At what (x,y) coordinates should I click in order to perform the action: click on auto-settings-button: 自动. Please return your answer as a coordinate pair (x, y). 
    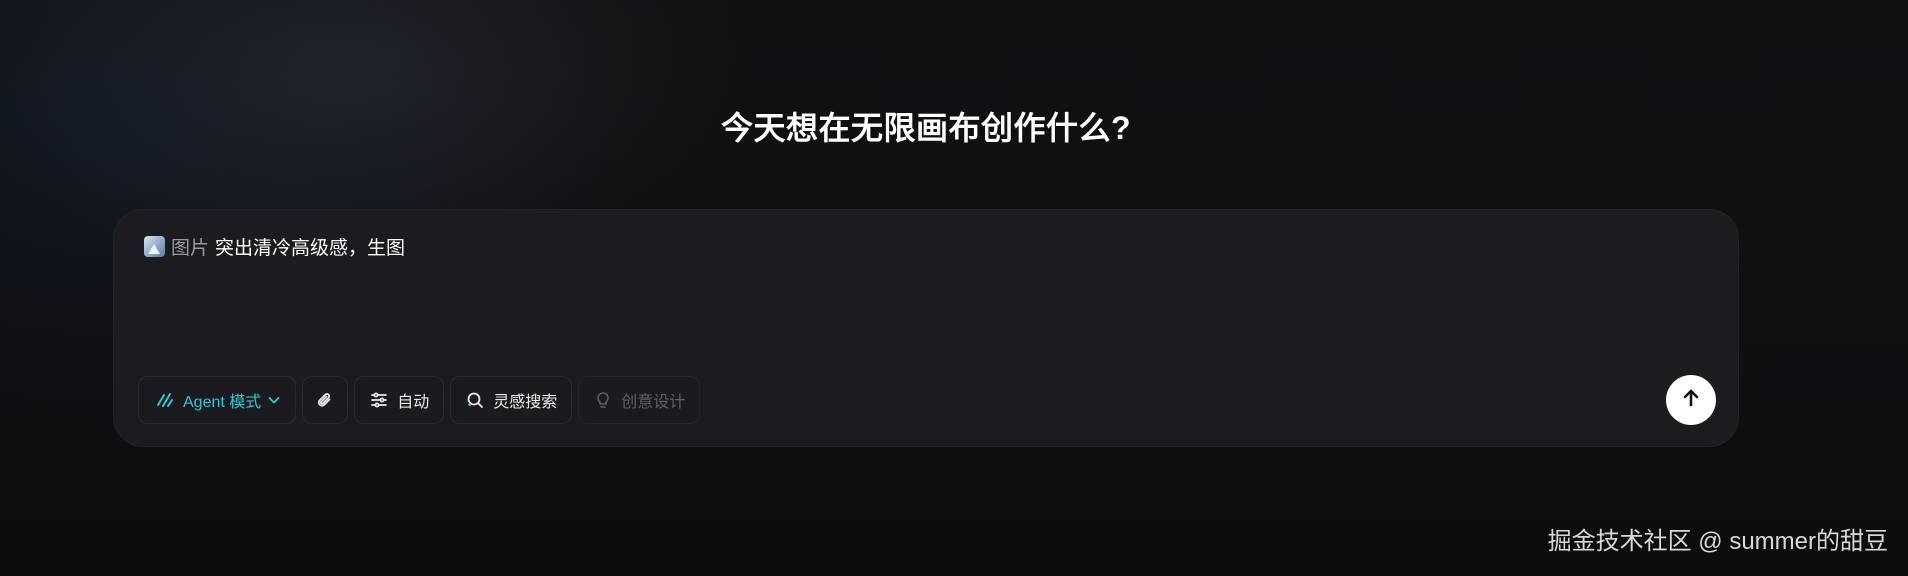
    Looking at the image, I should click on (399, 400).